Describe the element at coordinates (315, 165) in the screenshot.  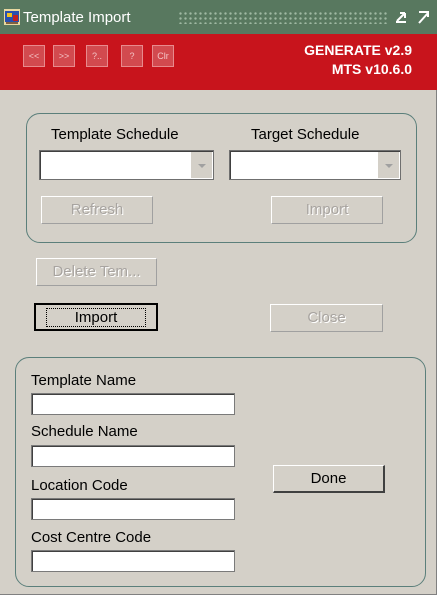
I see `target-schedule-select` at that location.